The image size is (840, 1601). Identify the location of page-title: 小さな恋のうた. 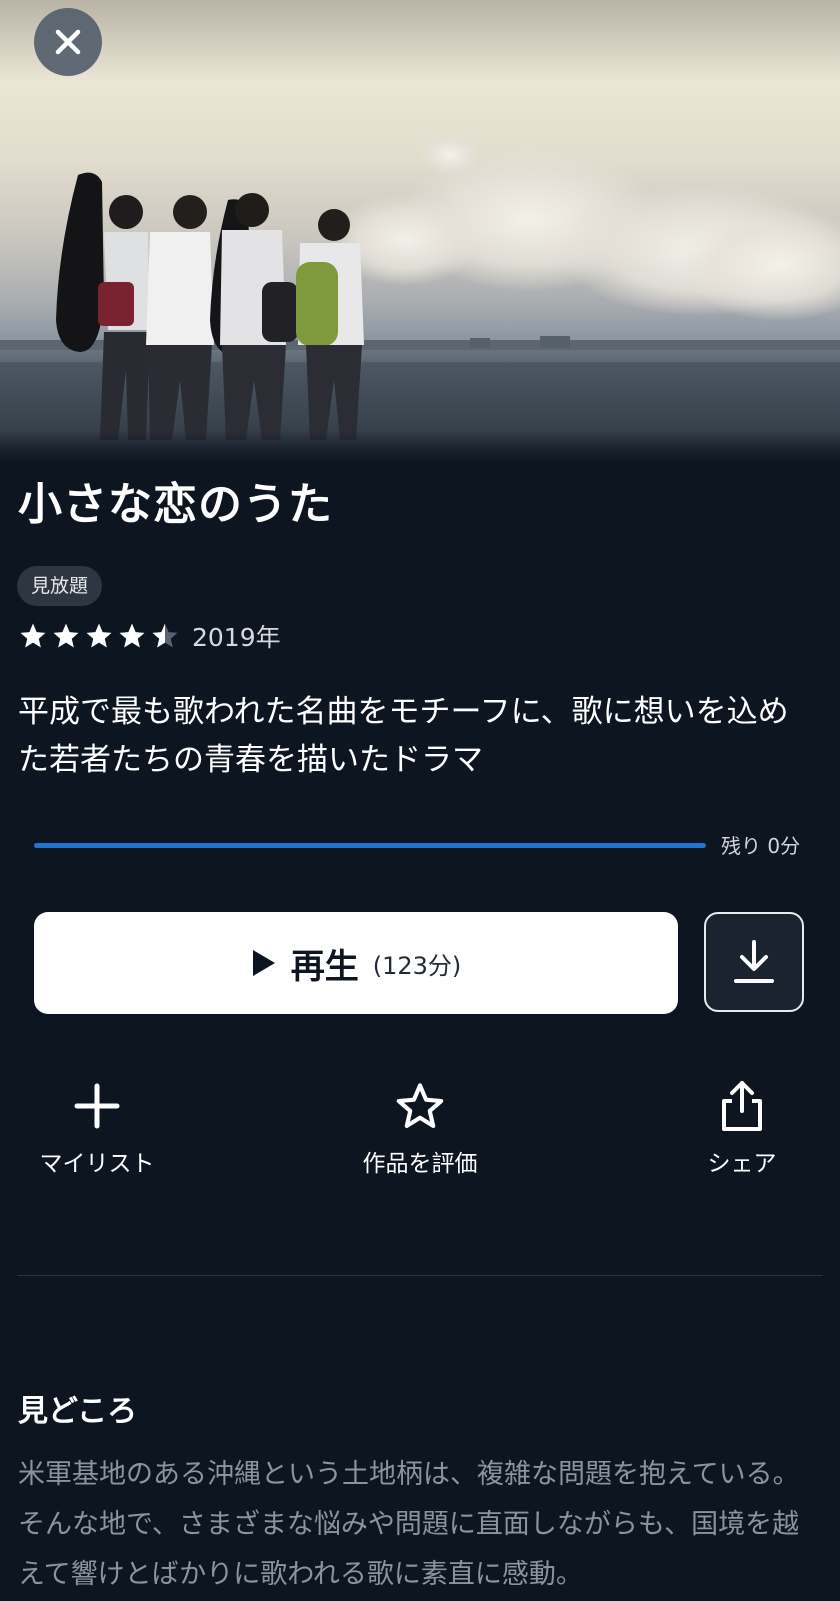
(175, 504).